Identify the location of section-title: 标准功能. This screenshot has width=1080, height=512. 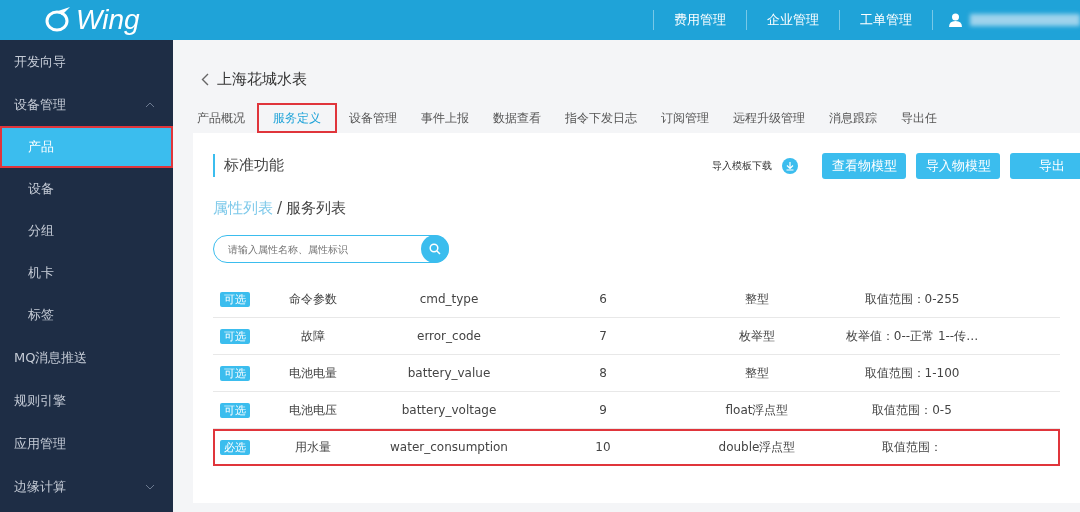
(248, 165).